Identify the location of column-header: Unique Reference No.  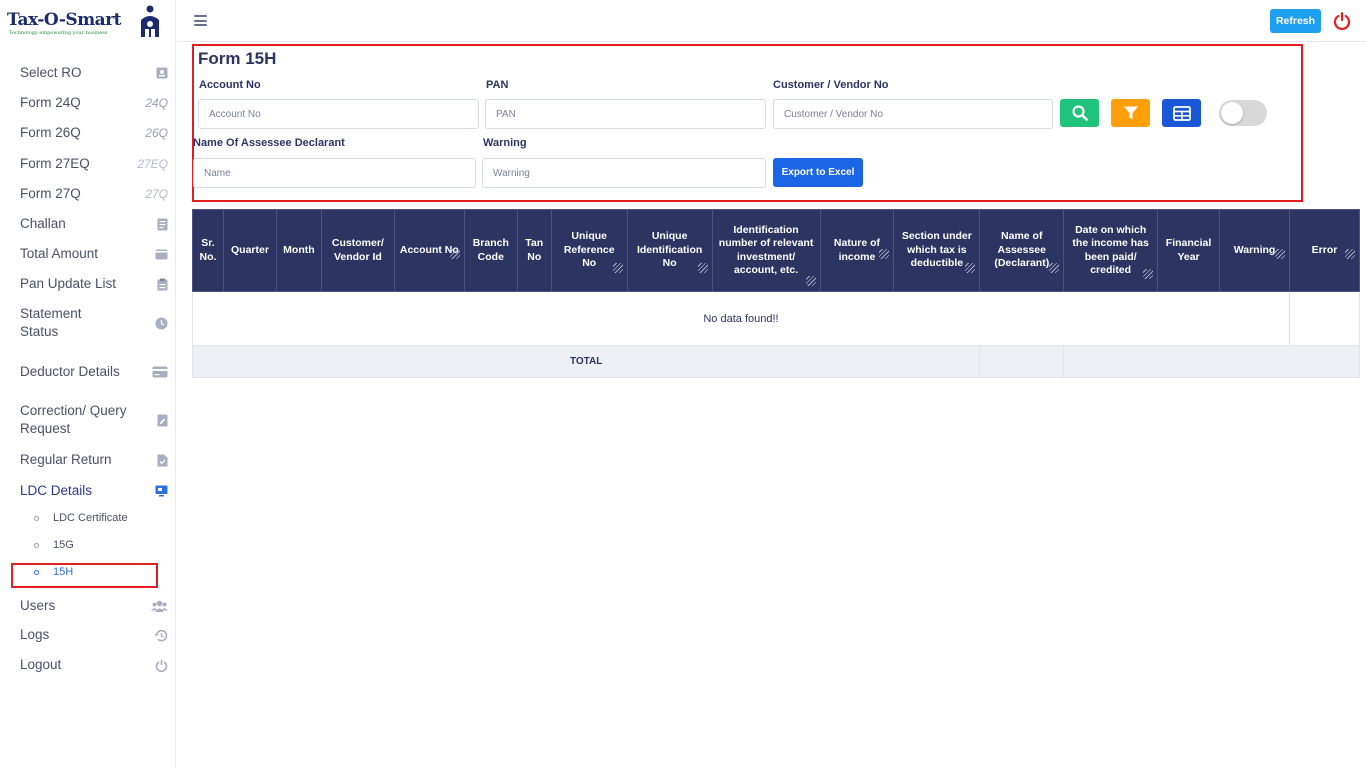
(589, 250).